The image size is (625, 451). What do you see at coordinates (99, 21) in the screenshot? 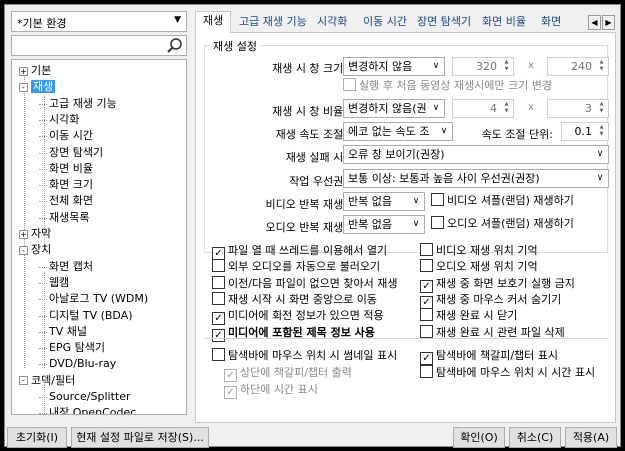
I see `preset-combo: *기본 환경 ▼` at bounding box center [99, 21].